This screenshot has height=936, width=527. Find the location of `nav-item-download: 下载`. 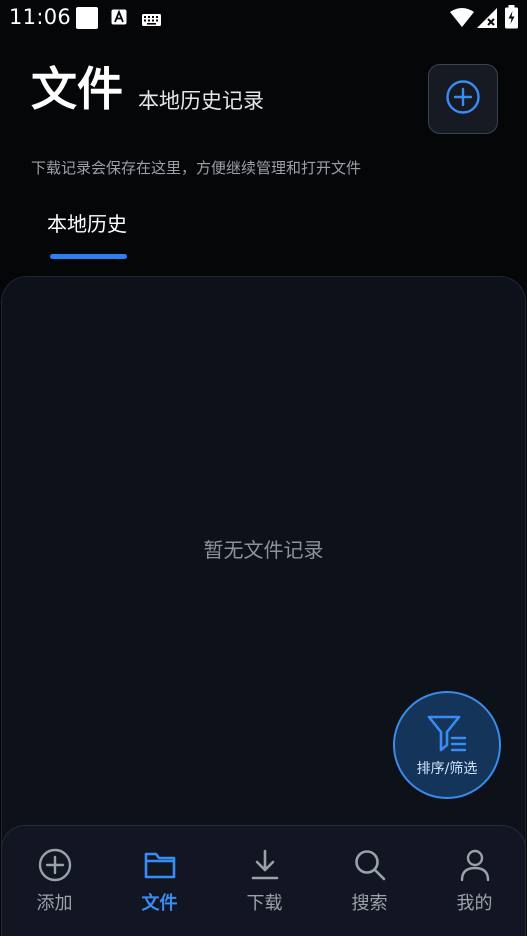

nav-item-download: 下载 is located at coordinates (264, 880).